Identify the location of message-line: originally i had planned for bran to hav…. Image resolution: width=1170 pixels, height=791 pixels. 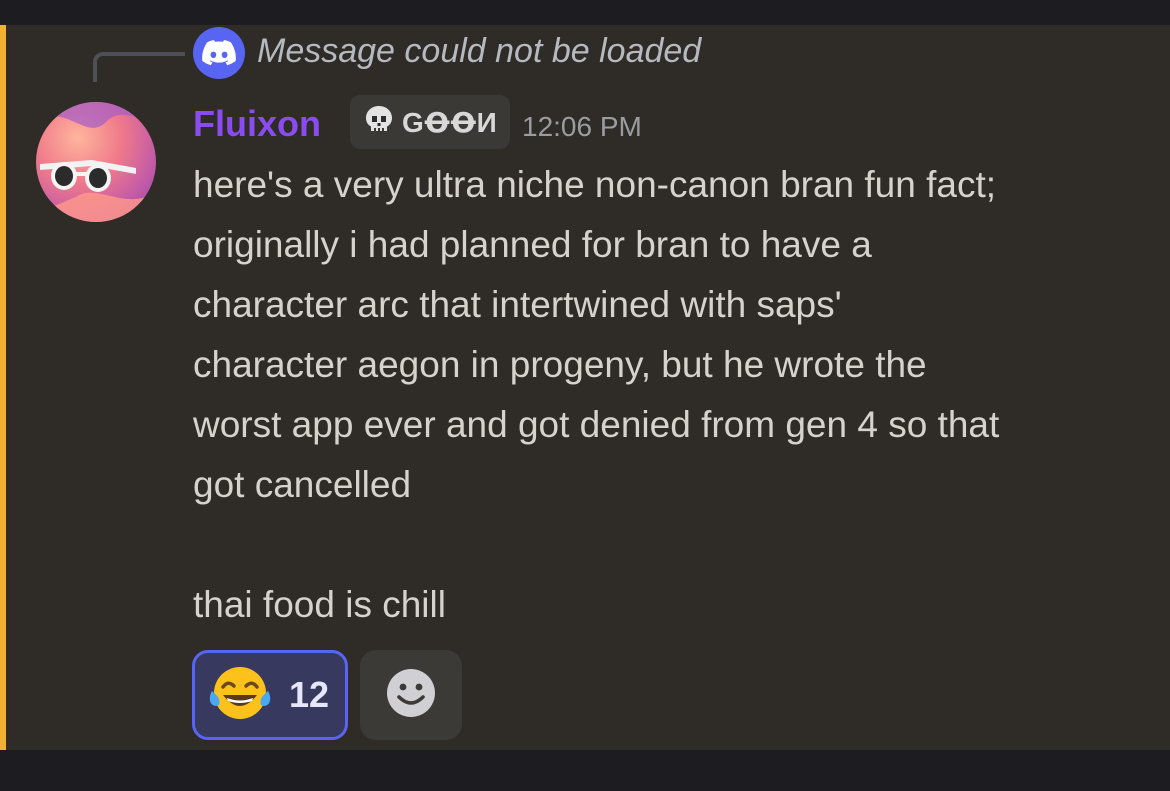
(532, 244).